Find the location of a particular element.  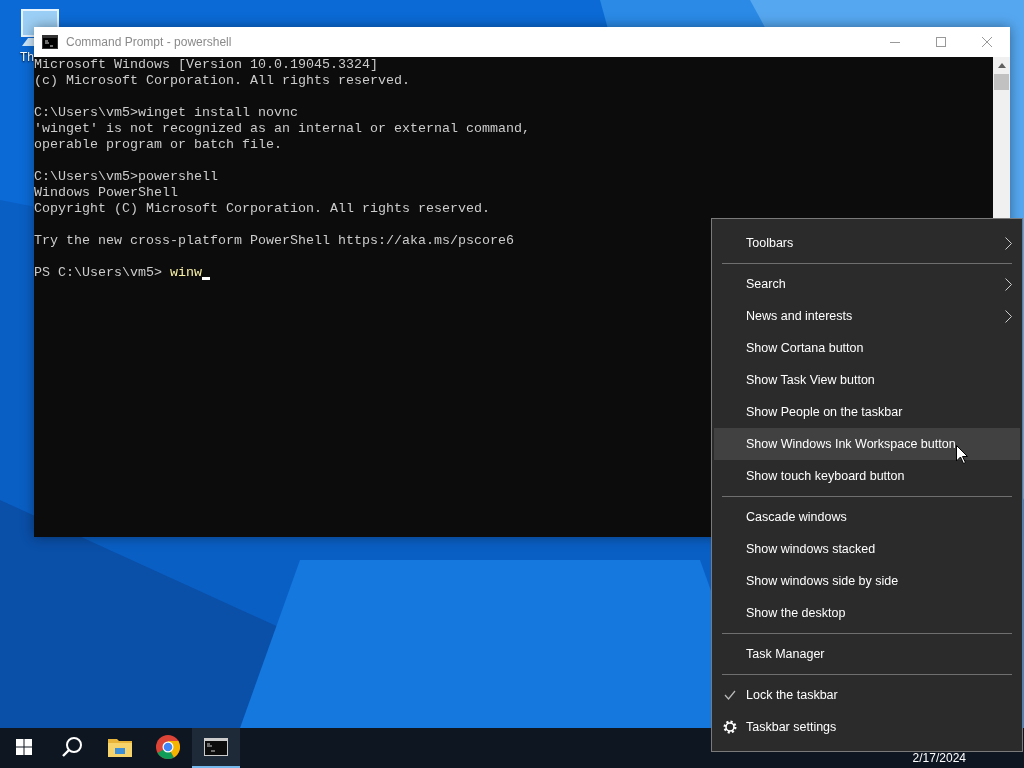

console-line: C:\Users\vm5>winget install novnc is located at coordinates (166, 113).